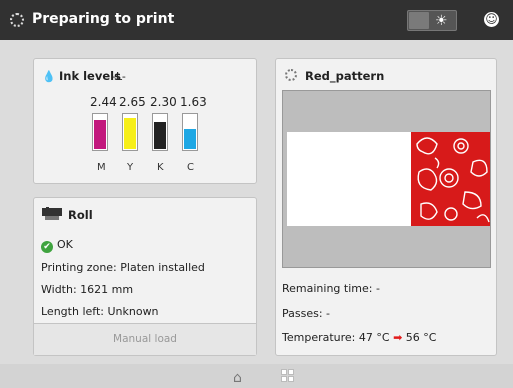 This screenshot has width=513, height=388. I want to click on paper-area, so click(388, 179).